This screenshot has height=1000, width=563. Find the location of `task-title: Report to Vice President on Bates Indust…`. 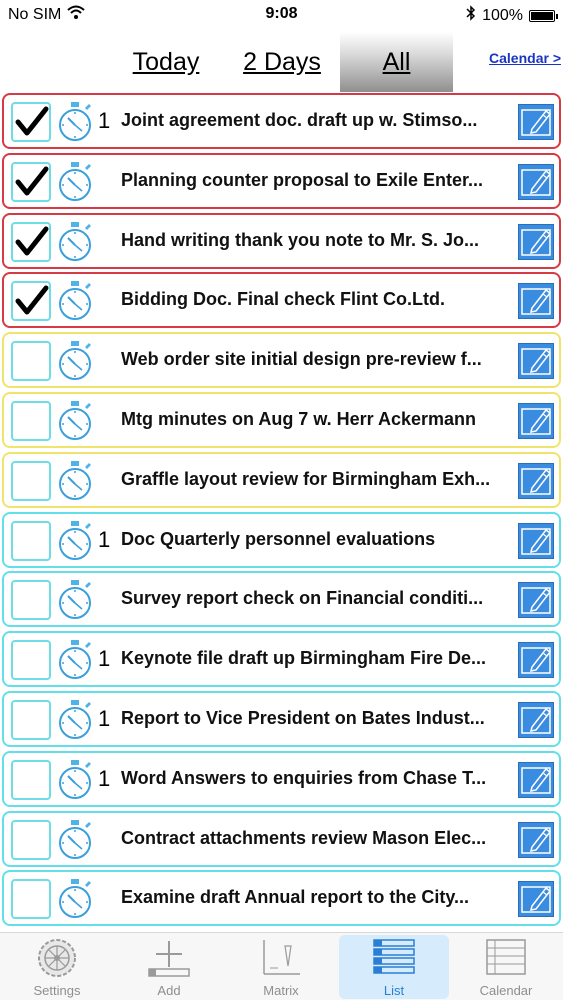

task-title: Report to Vice President on Bates Indust… is located at coordinates (303, 718).